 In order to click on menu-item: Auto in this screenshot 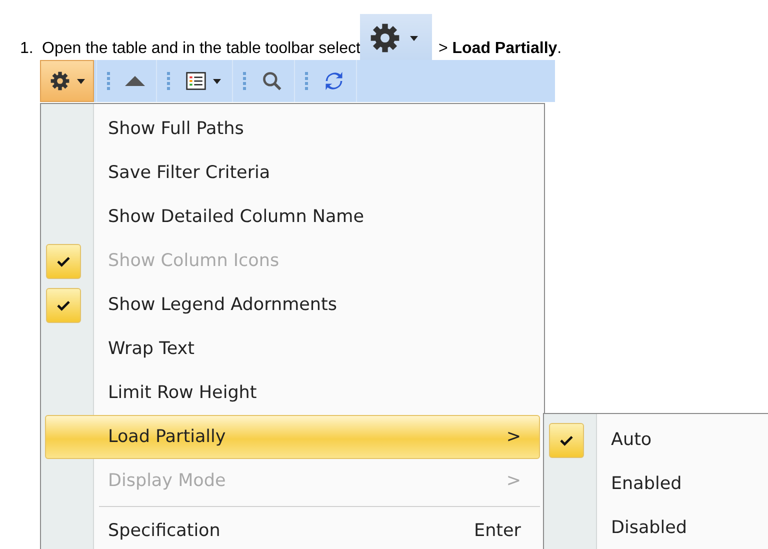, I will do `click(658, 440)`.